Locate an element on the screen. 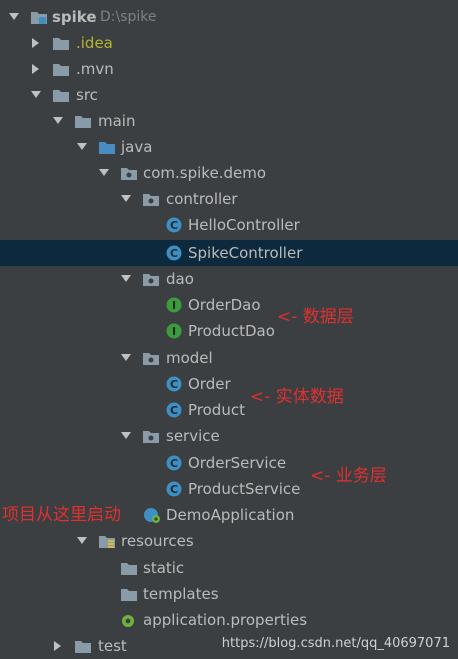 Image resolution: width=458 pixels, height=659 pixels. tree-node-label: SpikeController is located at coordinates (245, 253).